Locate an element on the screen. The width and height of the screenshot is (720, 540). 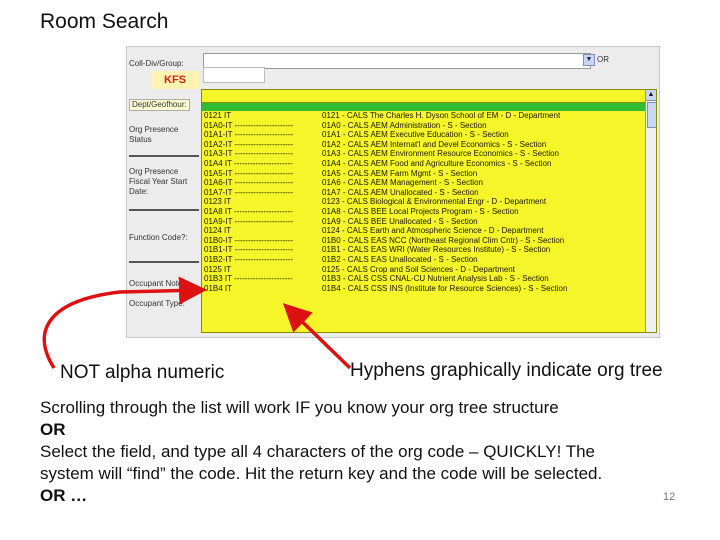
callout-hyphens: Hyphens graphically indicate org tree is located at coordinates (506, 370).